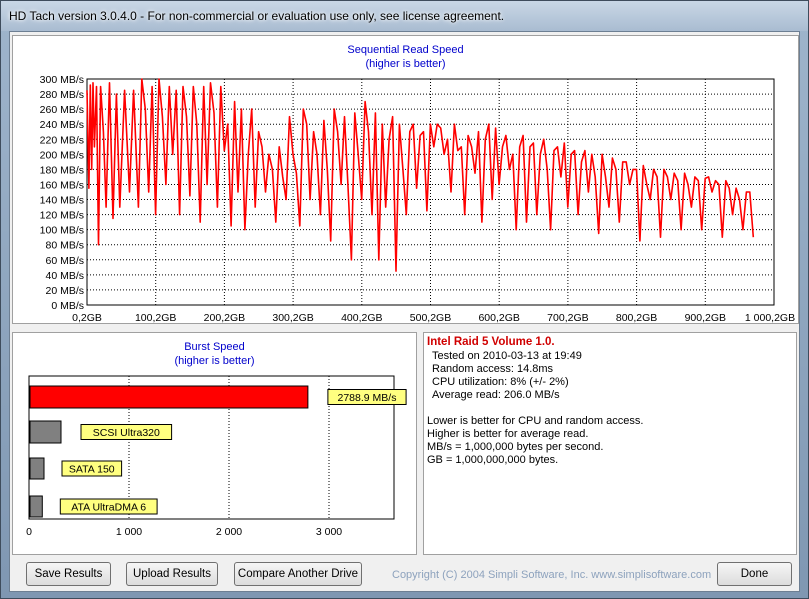 The width and height of the screenshot is (809, 599). Describe the element at coordinates (62, 140) in the screenshot. I see `y-tick-label: 220 MB/s` at that location.